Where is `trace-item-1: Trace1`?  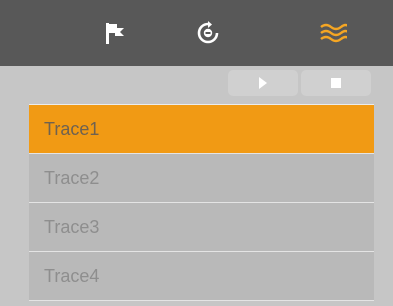 trace-item-1: Trace1 is located at coordinates (201, 129).